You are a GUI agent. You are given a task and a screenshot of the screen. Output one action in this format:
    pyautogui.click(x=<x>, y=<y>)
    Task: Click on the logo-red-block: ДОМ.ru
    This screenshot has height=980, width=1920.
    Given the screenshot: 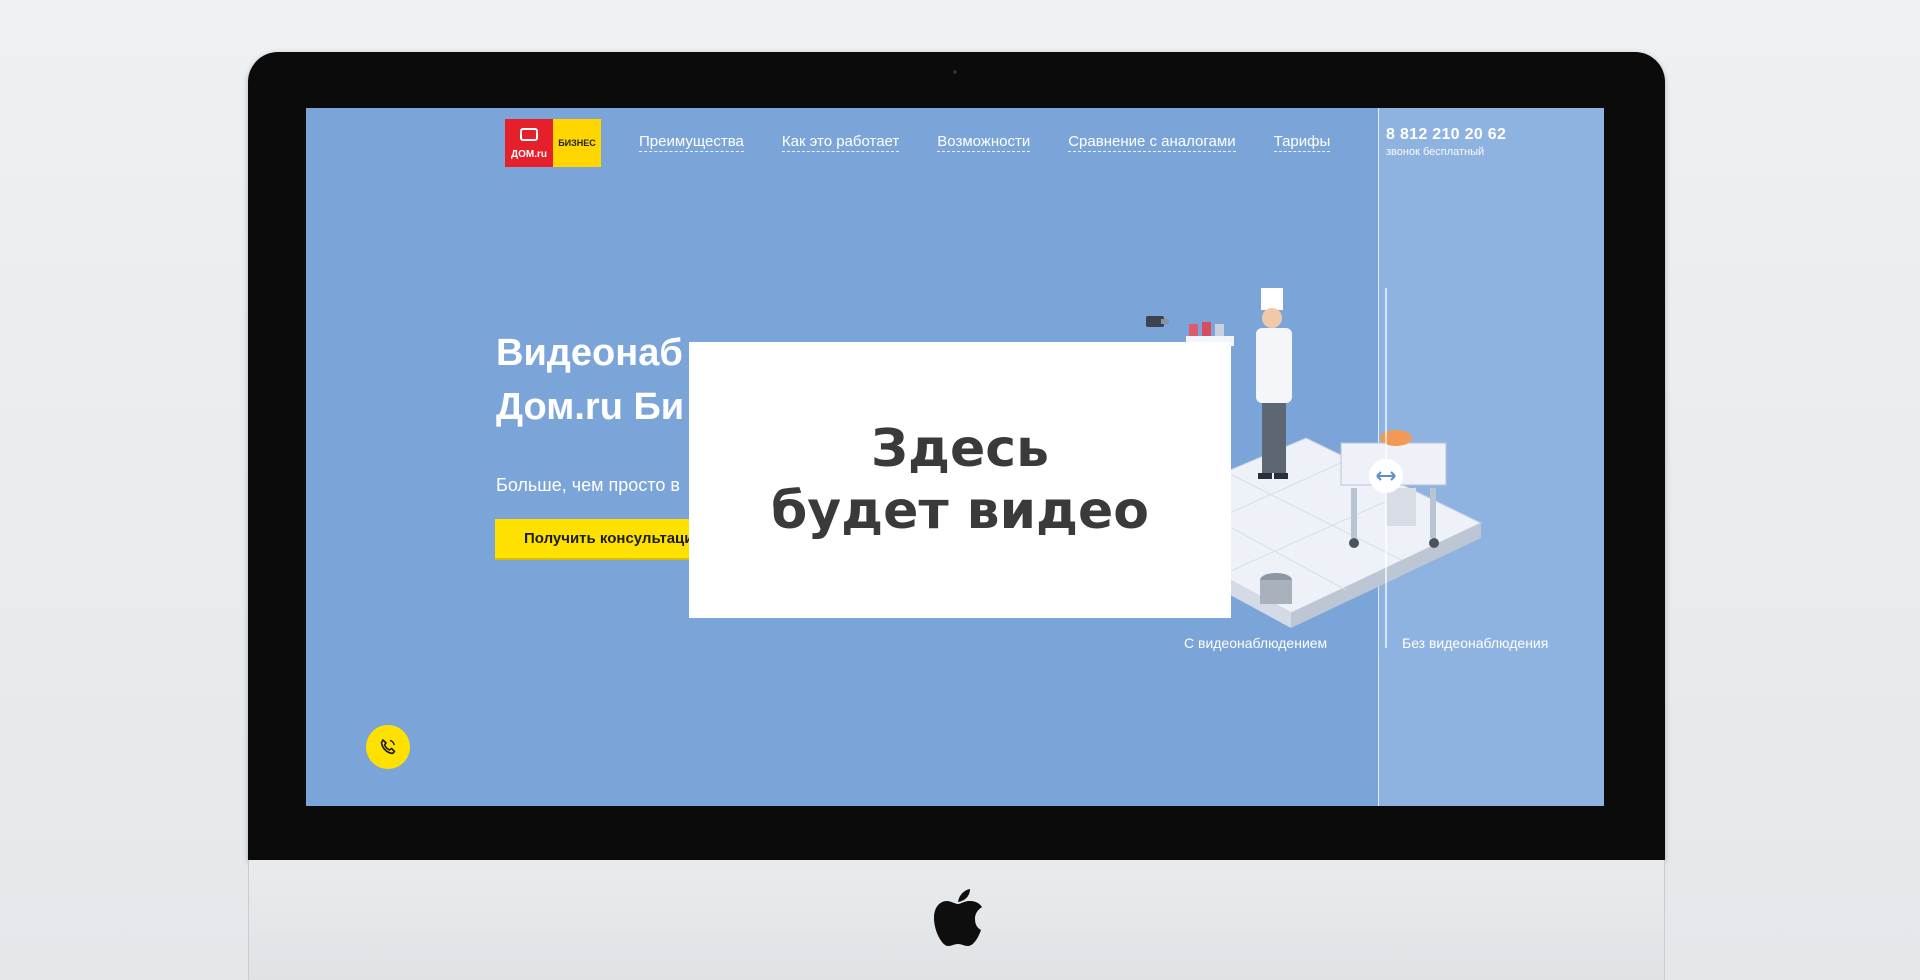 What is the action you would take?
    pyautogui.click(x=529, y=143)
    